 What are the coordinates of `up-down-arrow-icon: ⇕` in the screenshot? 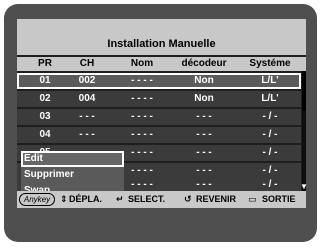 It's located at (64, 199).